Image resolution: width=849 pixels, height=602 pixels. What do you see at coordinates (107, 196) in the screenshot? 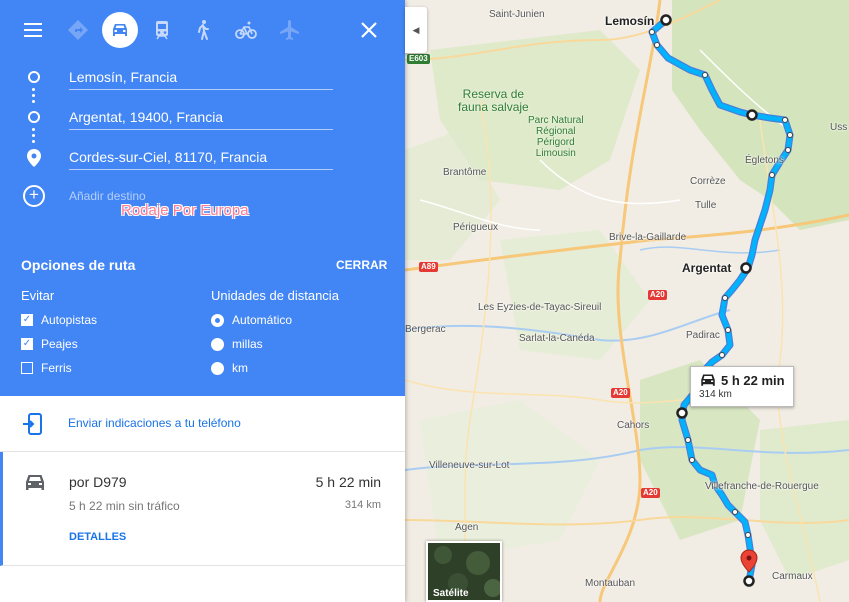
I see `add-destination-input: Añadir destino` at bounding box center [107, 196].